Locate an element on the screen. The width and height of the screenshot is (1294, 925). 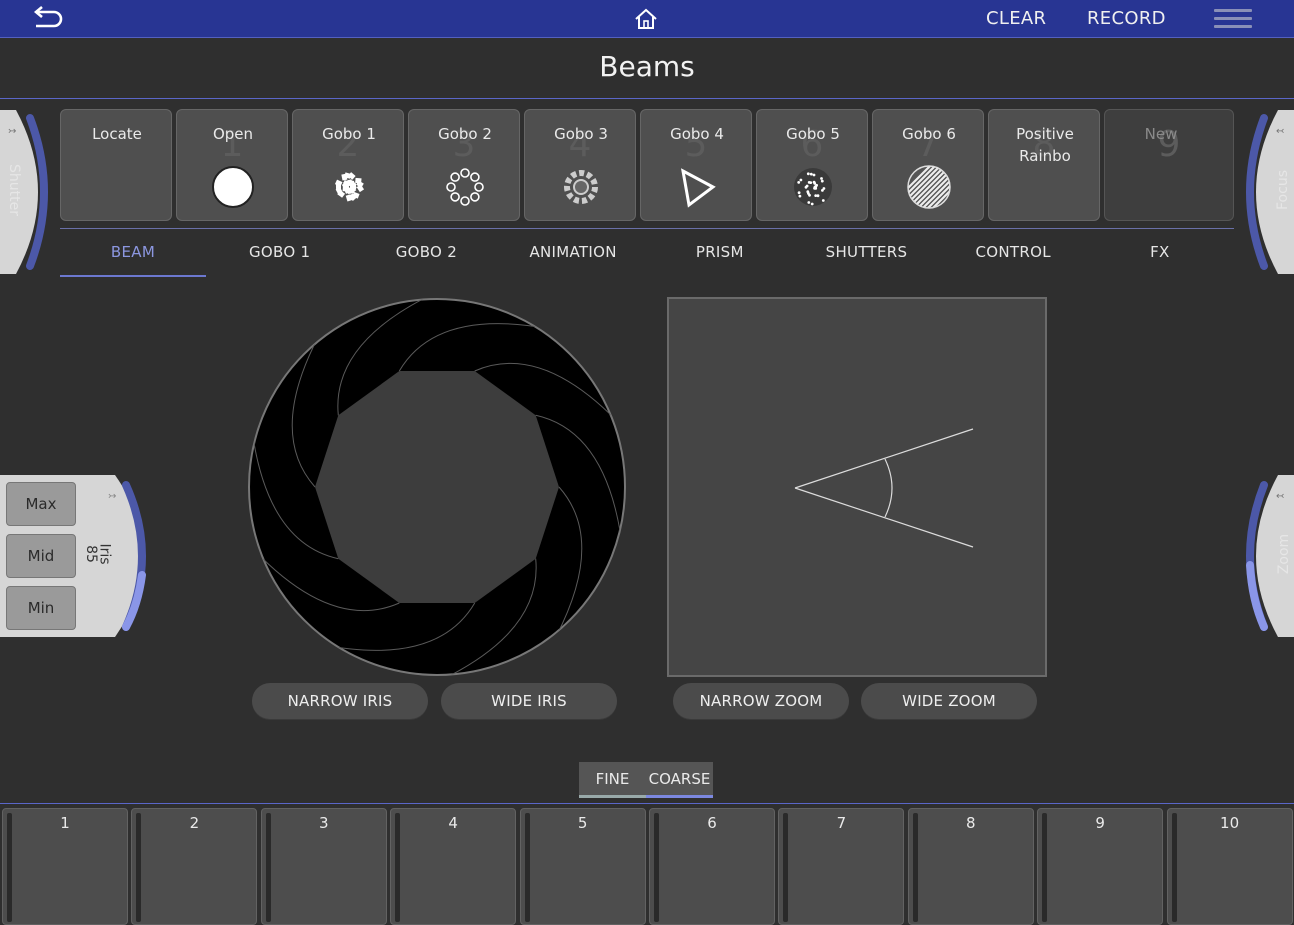
tab-control: CONTROL is located at coordinates (1013, 252).